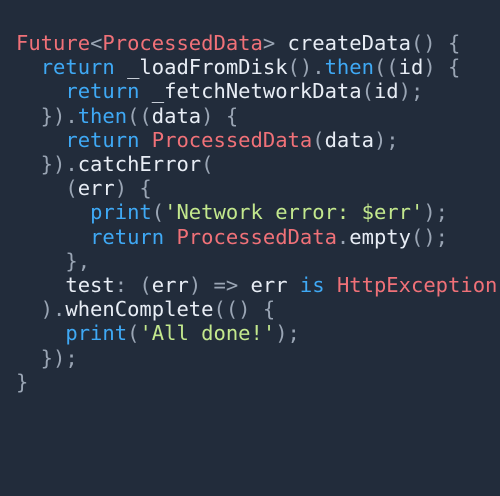  What do you see at coordinates (349, 43) in the screenshot?
I see `code-token: createData` at bounding box center [349, 43].